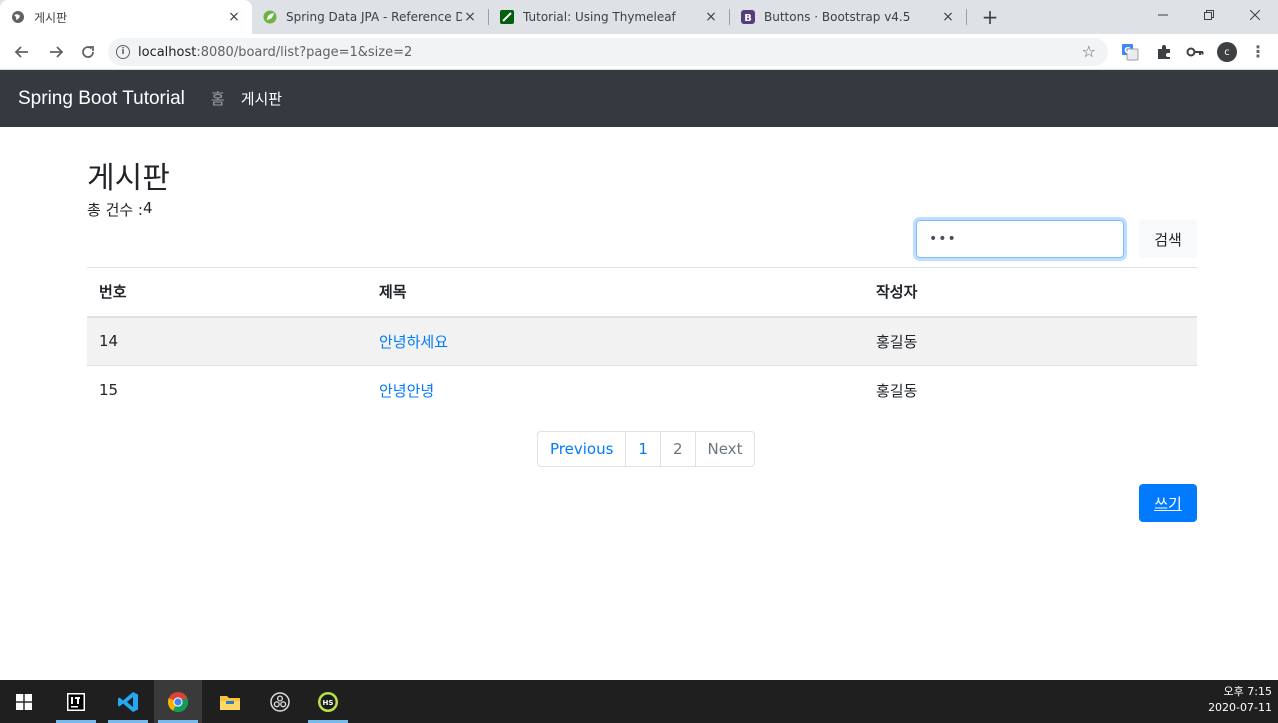  What do you see at coordinates (639, 98) in the screenshot?
I see `site-navbar: Spring Boot Tutorial 홈 게시판` at bounding box center [639, 98].